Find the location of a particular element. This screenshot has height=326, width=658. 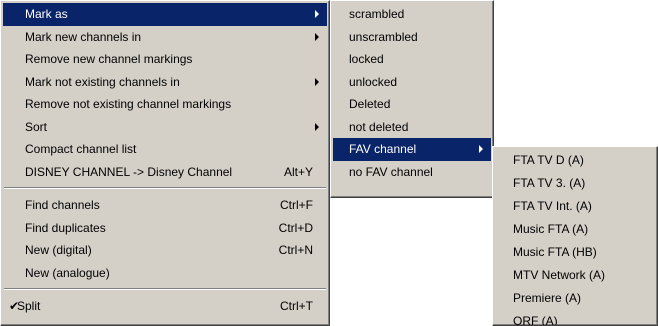

menu-item-fav-list: FTA TV 3. (A) is located at coordinates (575, 183).